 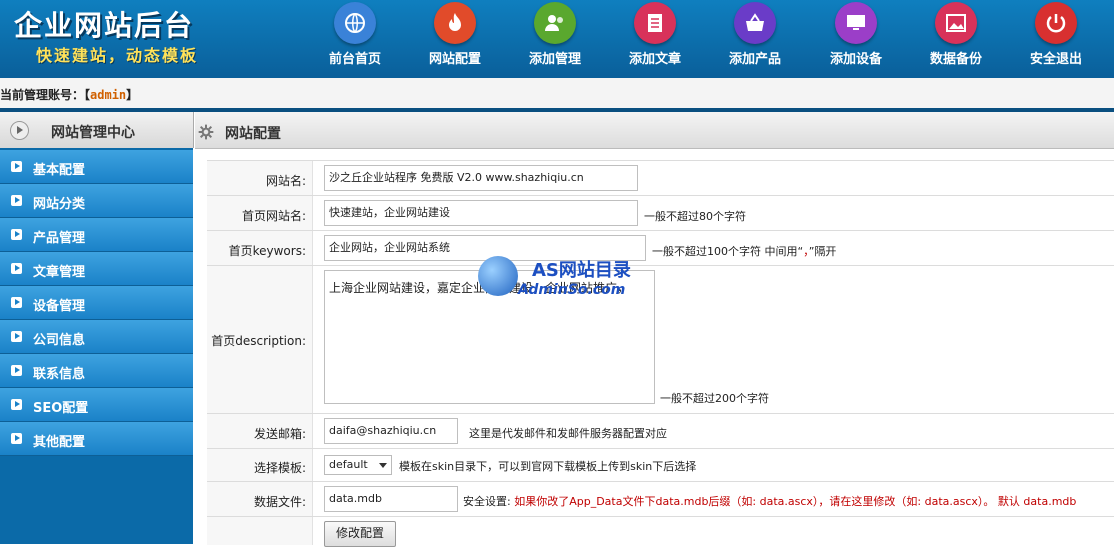 I want to click on keywords-label: 首页keywors:, so click(x=267, y=251).